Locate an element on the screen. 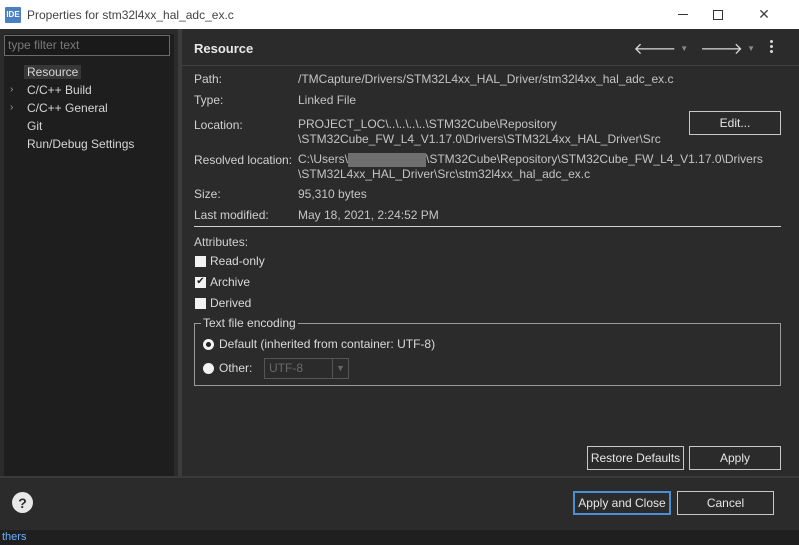 Image resolution: width=799 pixels, height=545 pixels. archive-checkbox: ✔ Archive is located at coordinates (222, 282).